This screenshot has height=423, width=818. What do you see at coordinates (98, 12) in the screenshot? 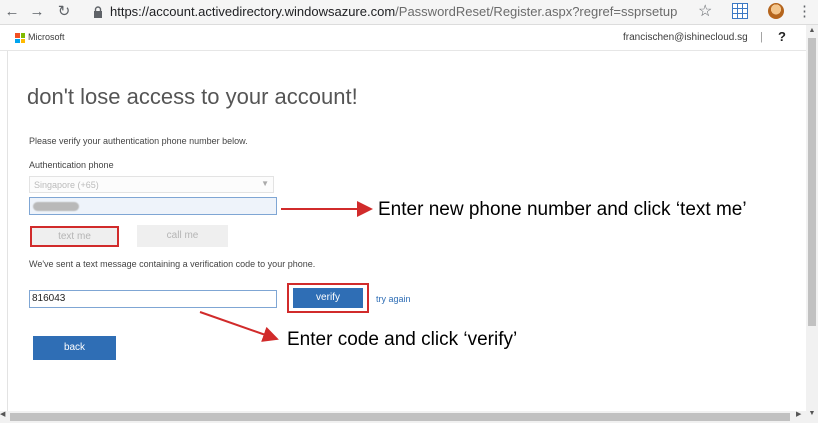
I see `lock-icon` at bounding box center [98, 12].